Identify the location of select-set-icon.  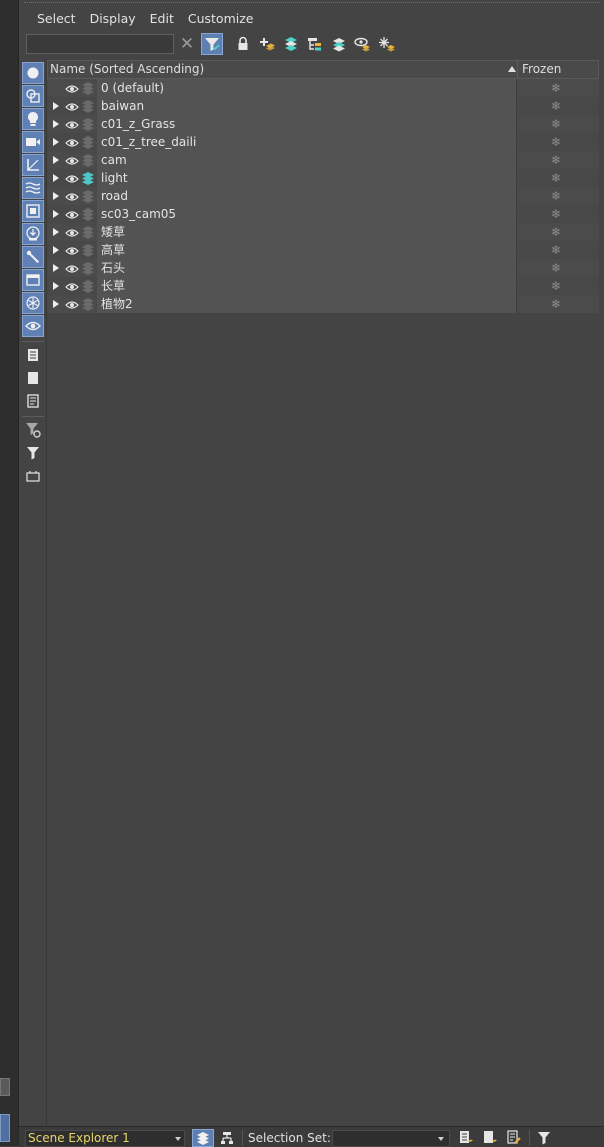
(466, 1138).